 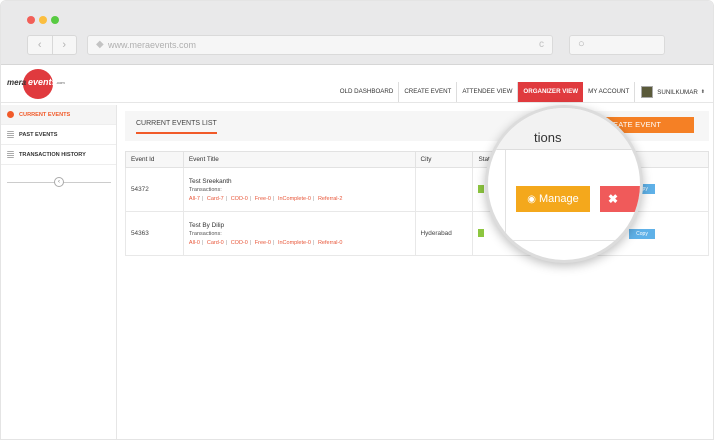 What do you see at coordinates (299, 159) in the screenshot?
I see `column-header-event-title: Event Title` at bounding box center [299, 159].